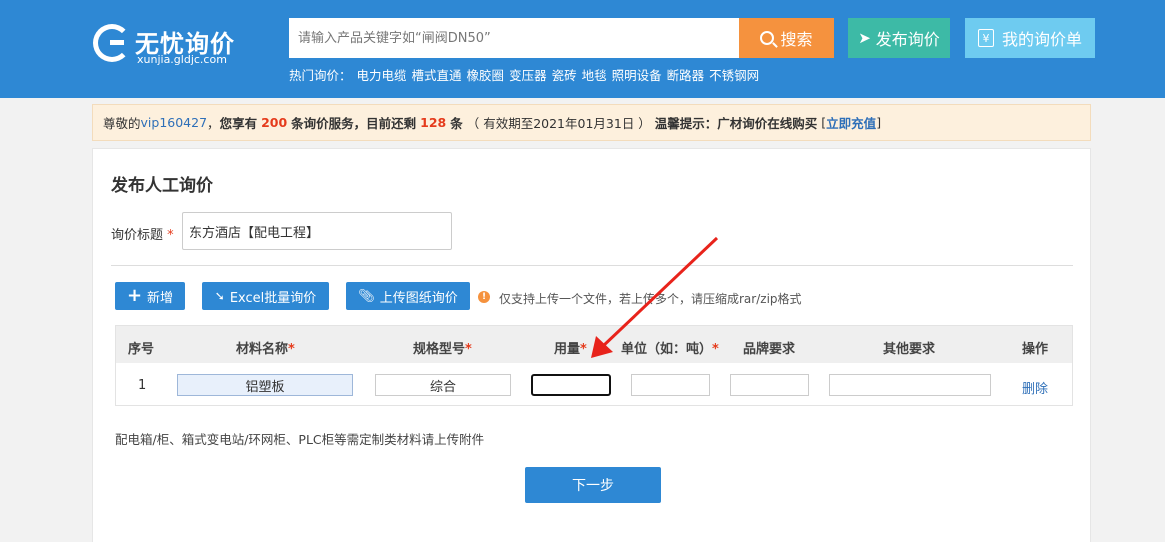 Image resolution: width=1165 pixels, height=542 pixels. I want to click on yen-receipt-icon: ¥, so click(985, 38).